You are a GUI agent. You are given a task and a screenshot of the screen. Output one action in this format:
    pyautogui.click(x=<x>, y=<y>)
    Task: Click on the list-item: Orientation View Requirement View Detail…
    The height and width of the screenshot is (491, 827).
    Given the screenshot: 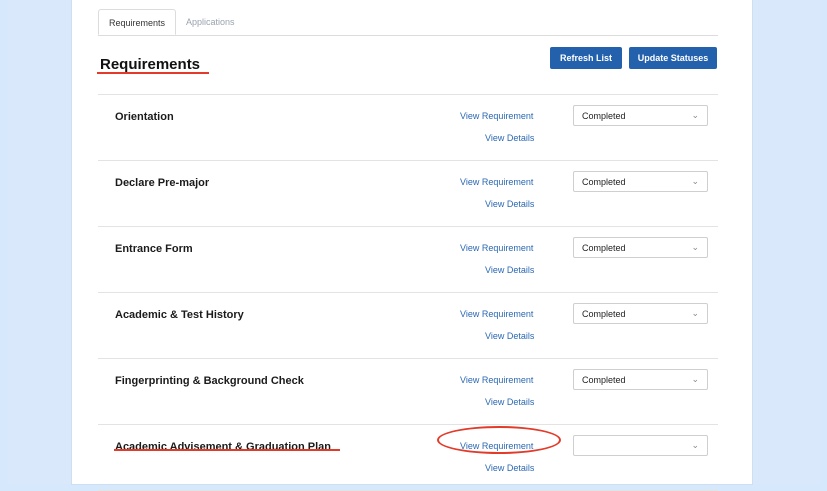 What is the action you would take?
    pyautogui.click(x=408, y=127)
    